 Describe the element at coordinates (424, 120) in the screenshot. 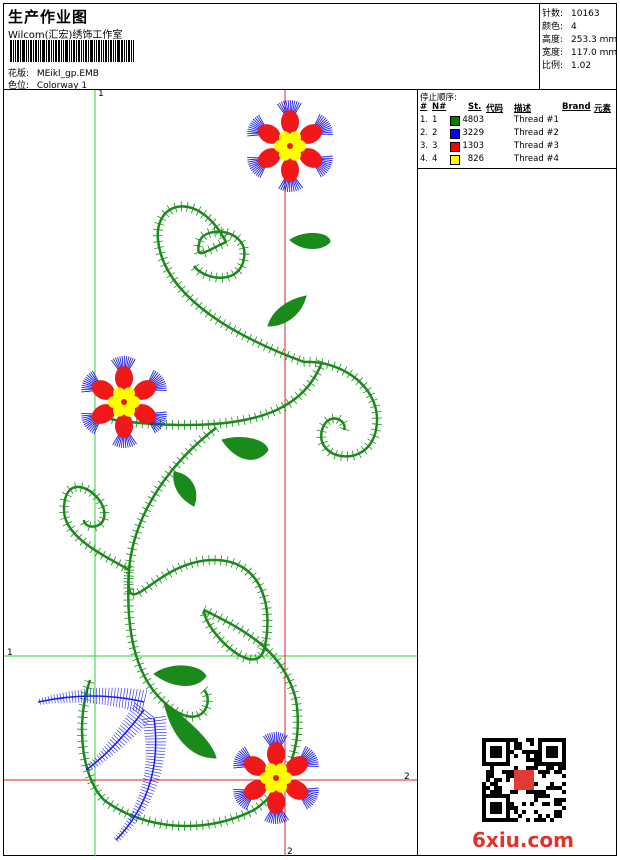

I see `thread-row-num: 1.` at that location.